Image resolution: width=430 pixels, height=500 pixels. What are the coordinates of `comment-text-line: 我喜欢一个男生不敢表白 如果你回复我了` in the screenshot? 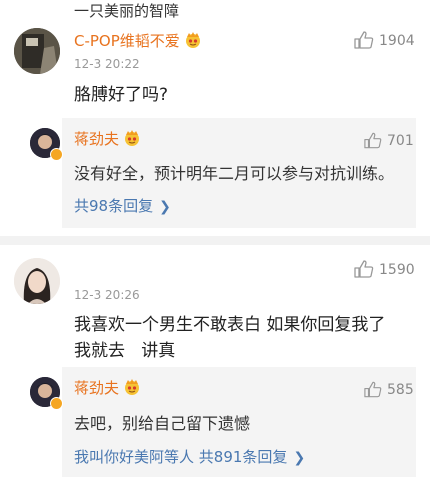 It's located at (230, 325).